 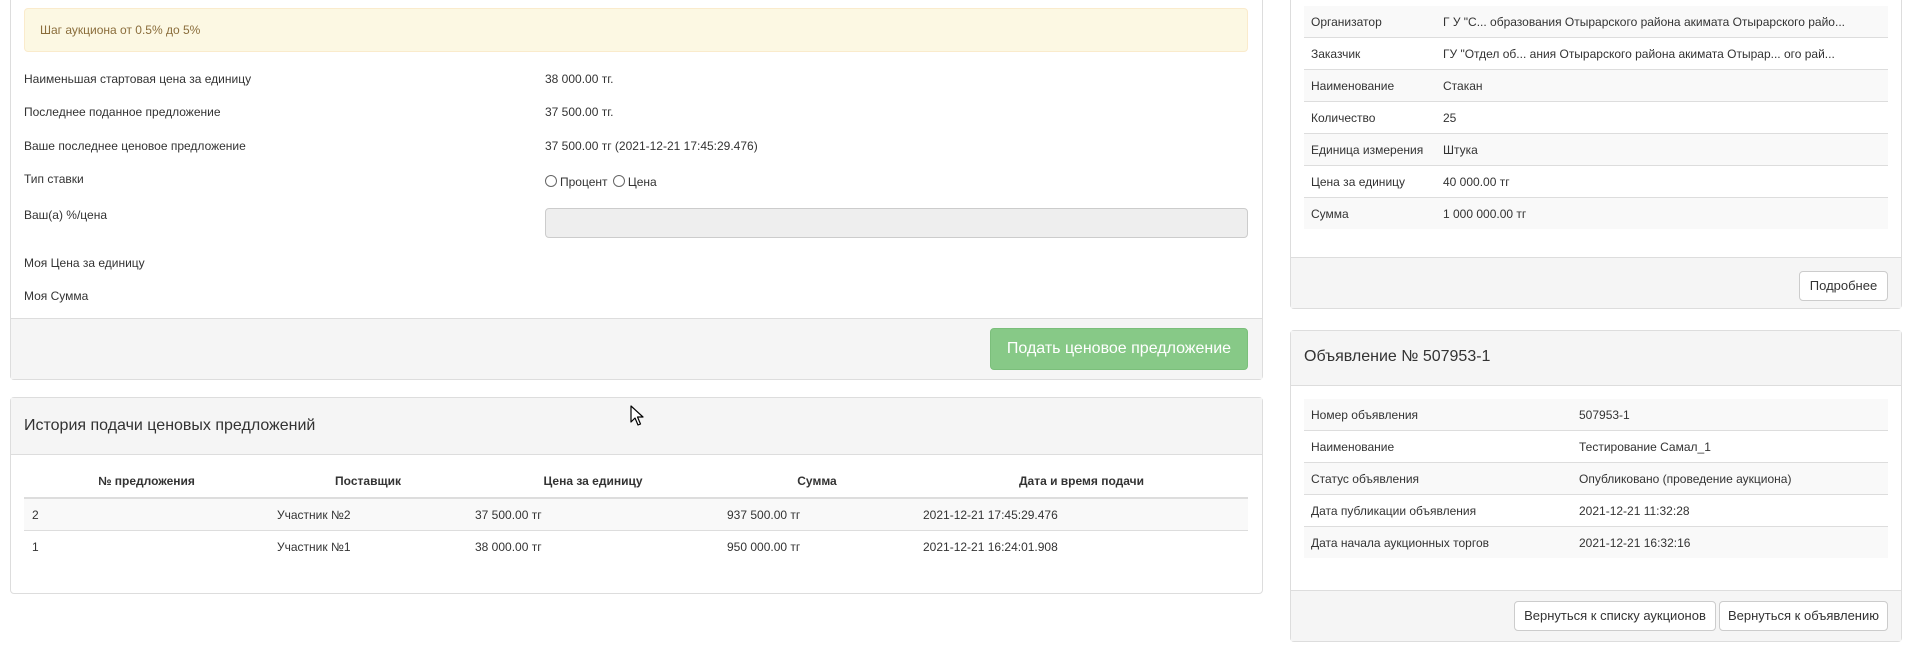 What do you see at coordinates (1615, 616) in the screenshot?
I see `back-to-auction-list-button: Вернуться к списку аукционов` at bounding box center [1615, 616].